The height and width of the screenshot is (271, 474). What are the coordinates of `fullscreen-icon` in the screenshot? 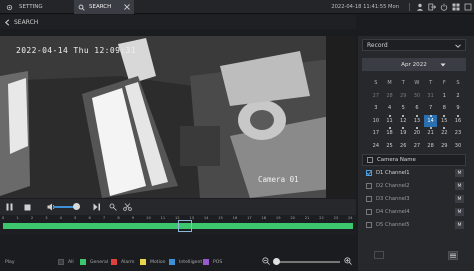 It's located at (468, 7).